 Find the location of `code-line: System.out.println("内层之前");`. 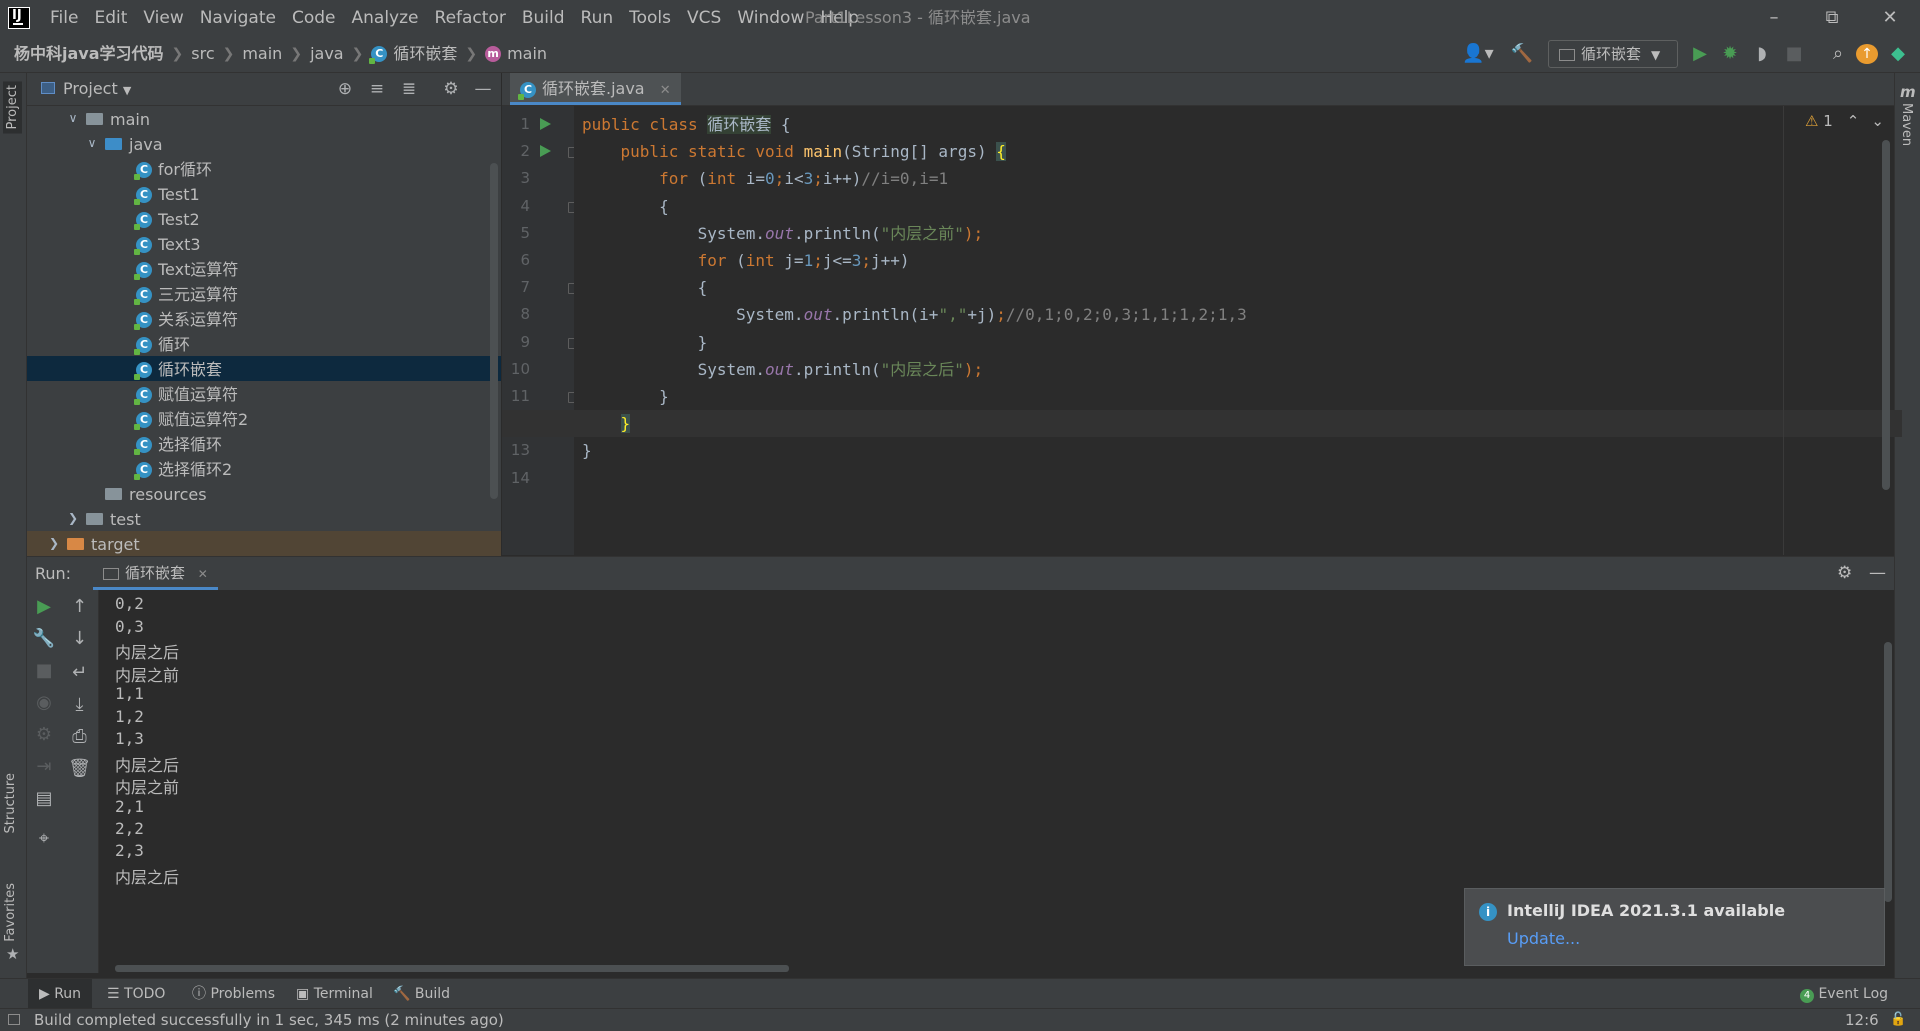

code-line: System.out.println("内层之前"); is located at coordinates (783, 233).